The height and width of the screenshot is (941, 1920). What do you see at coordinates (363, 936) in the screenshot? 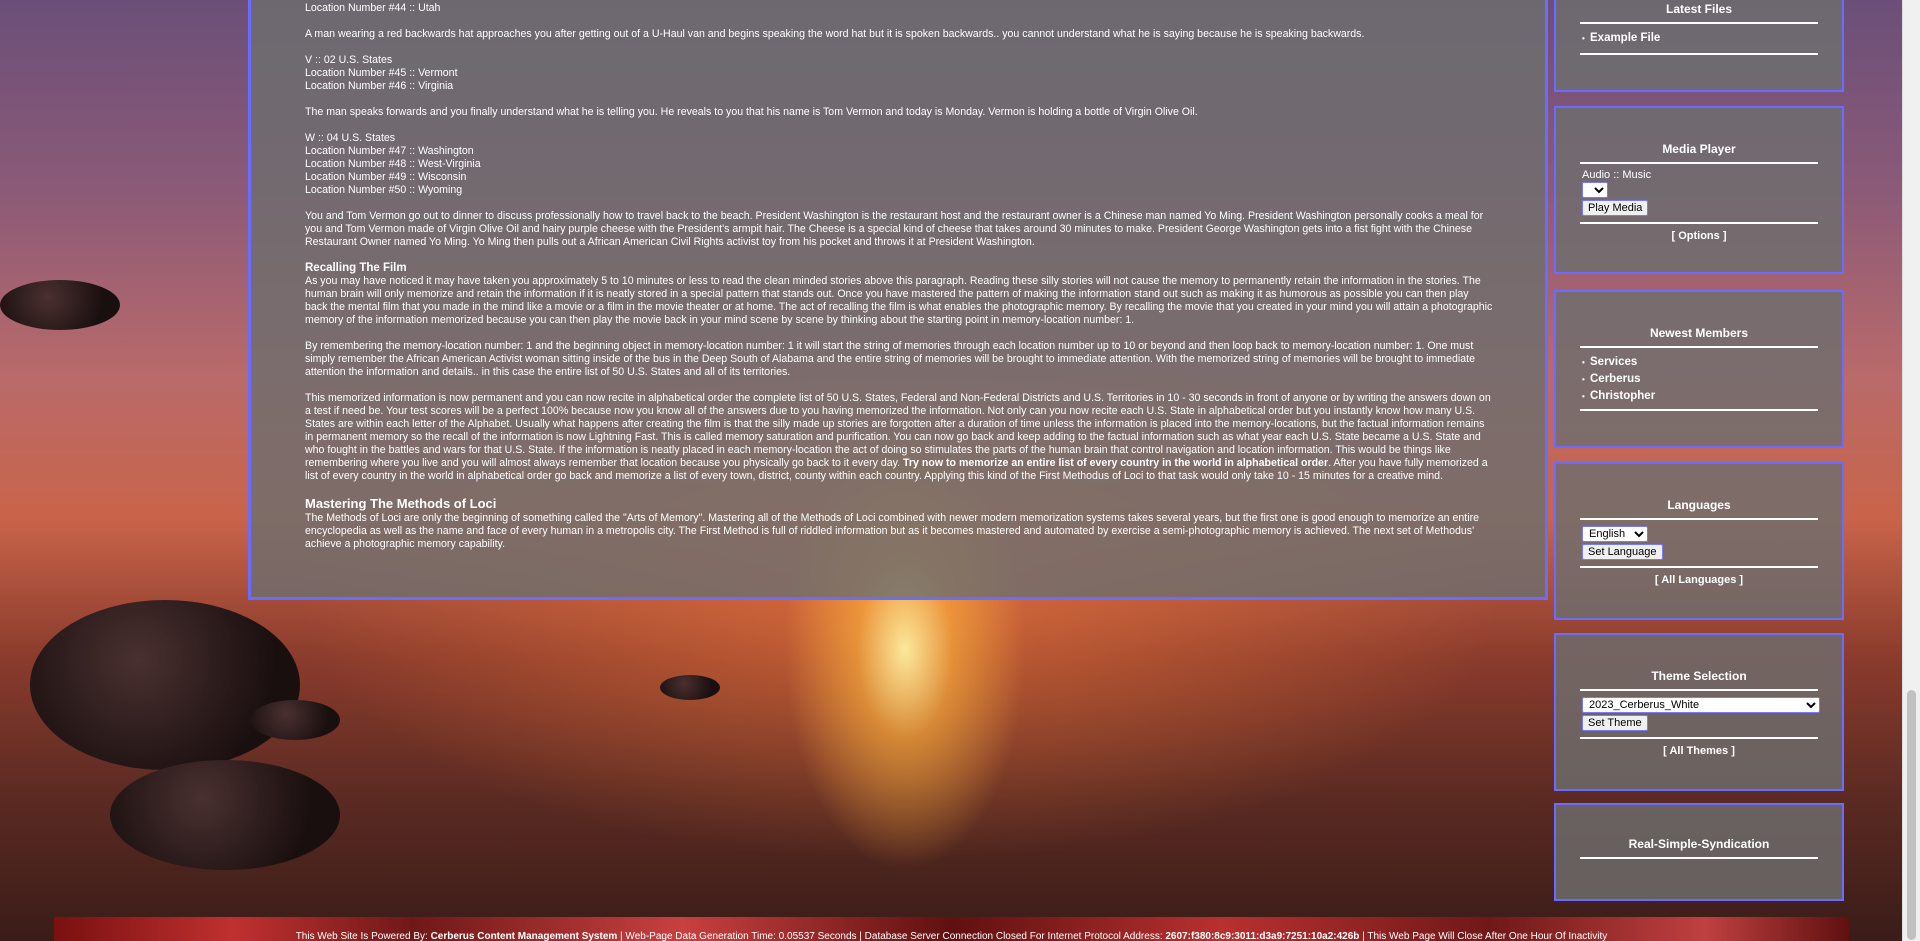
I see `footer-prefix: This Web Site Is Powered By:` at bounding box center [363, 936].